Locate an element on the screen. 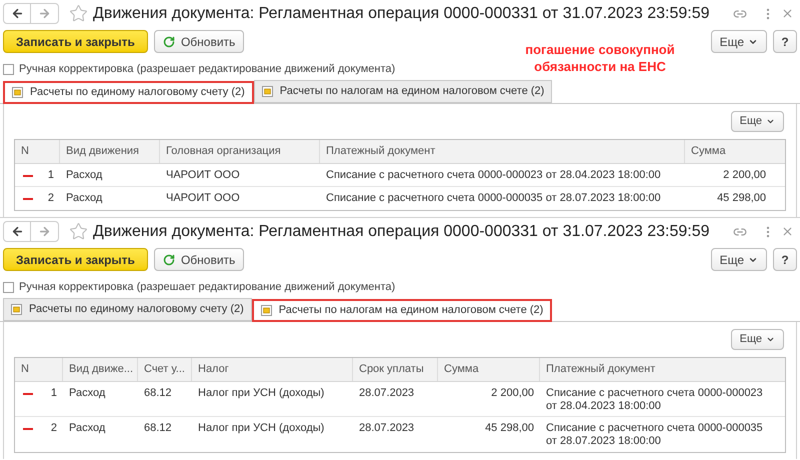 Image resolution: width=800 pixels, height=460 pixels. table-cell-text: Списание с расчетного счета 0000-000035 от 28.07.2023 18:00:00 is located at coordinates (655, 435).